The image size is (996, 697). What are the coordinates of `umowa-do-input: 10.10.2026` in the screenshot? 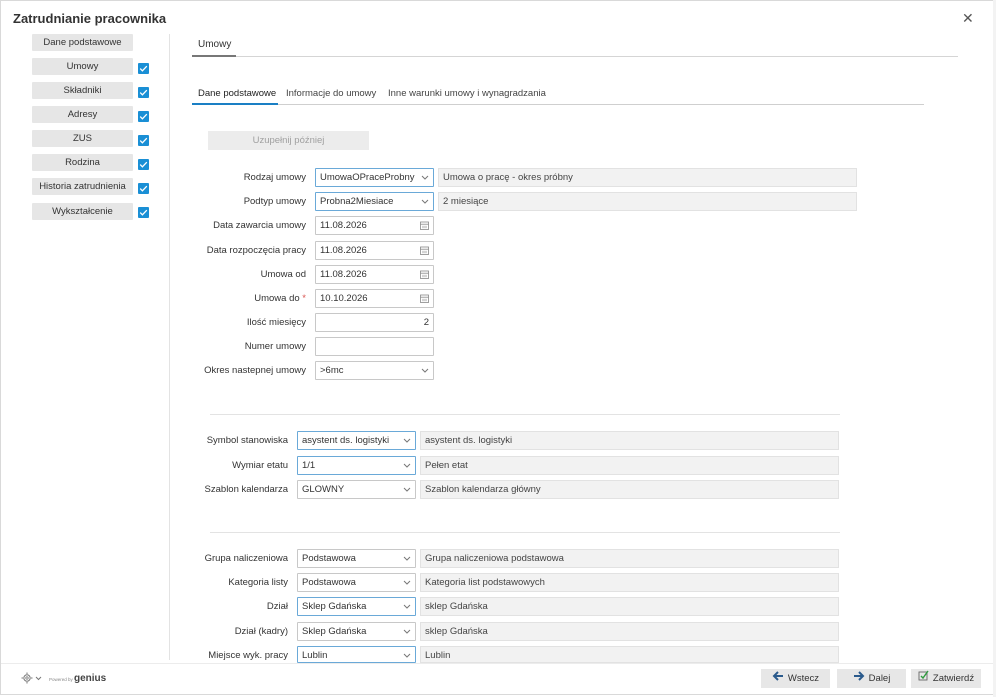 It's located at (374, 298).